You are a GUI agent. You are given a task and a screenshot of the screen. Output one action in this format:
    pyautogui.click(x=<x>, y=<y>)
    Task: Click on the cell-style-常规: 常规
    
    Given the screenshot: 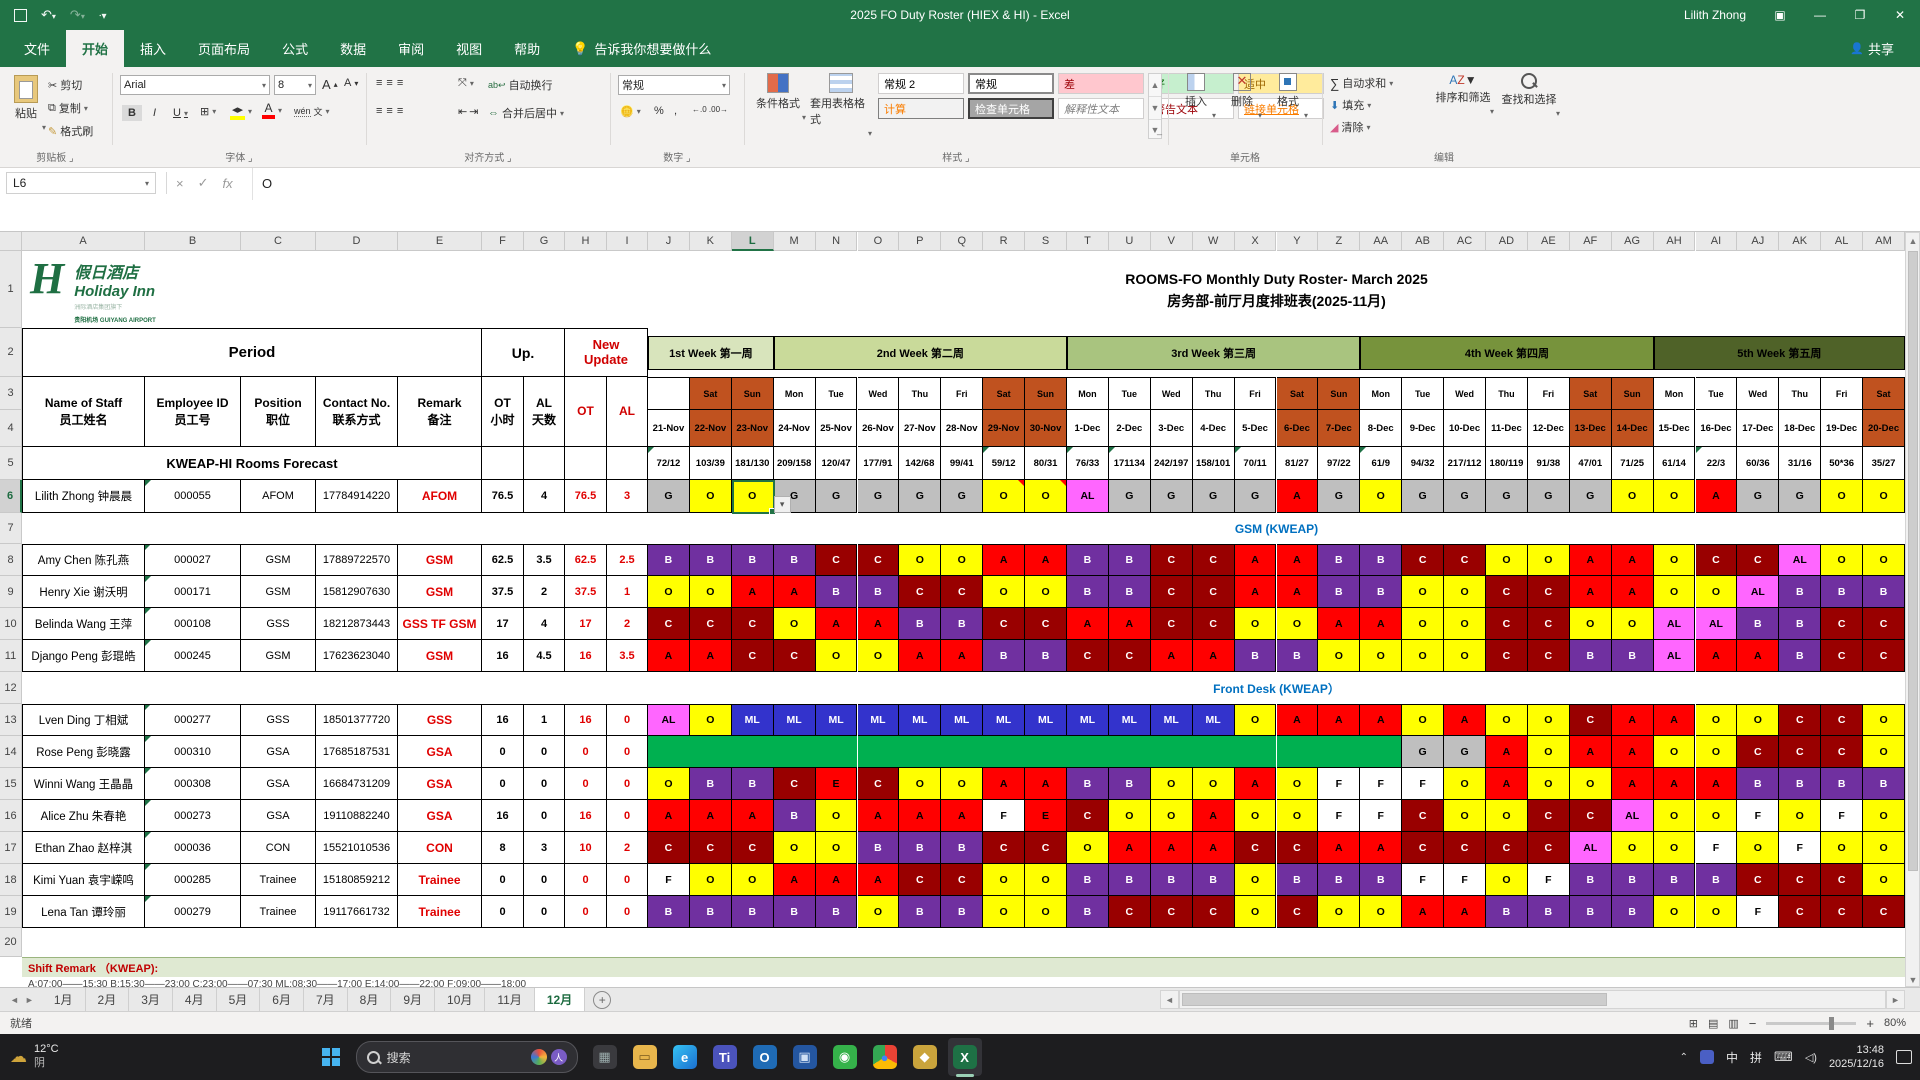 What is the action you would take?
    pyautogui.click(x=1011, y=83)
    